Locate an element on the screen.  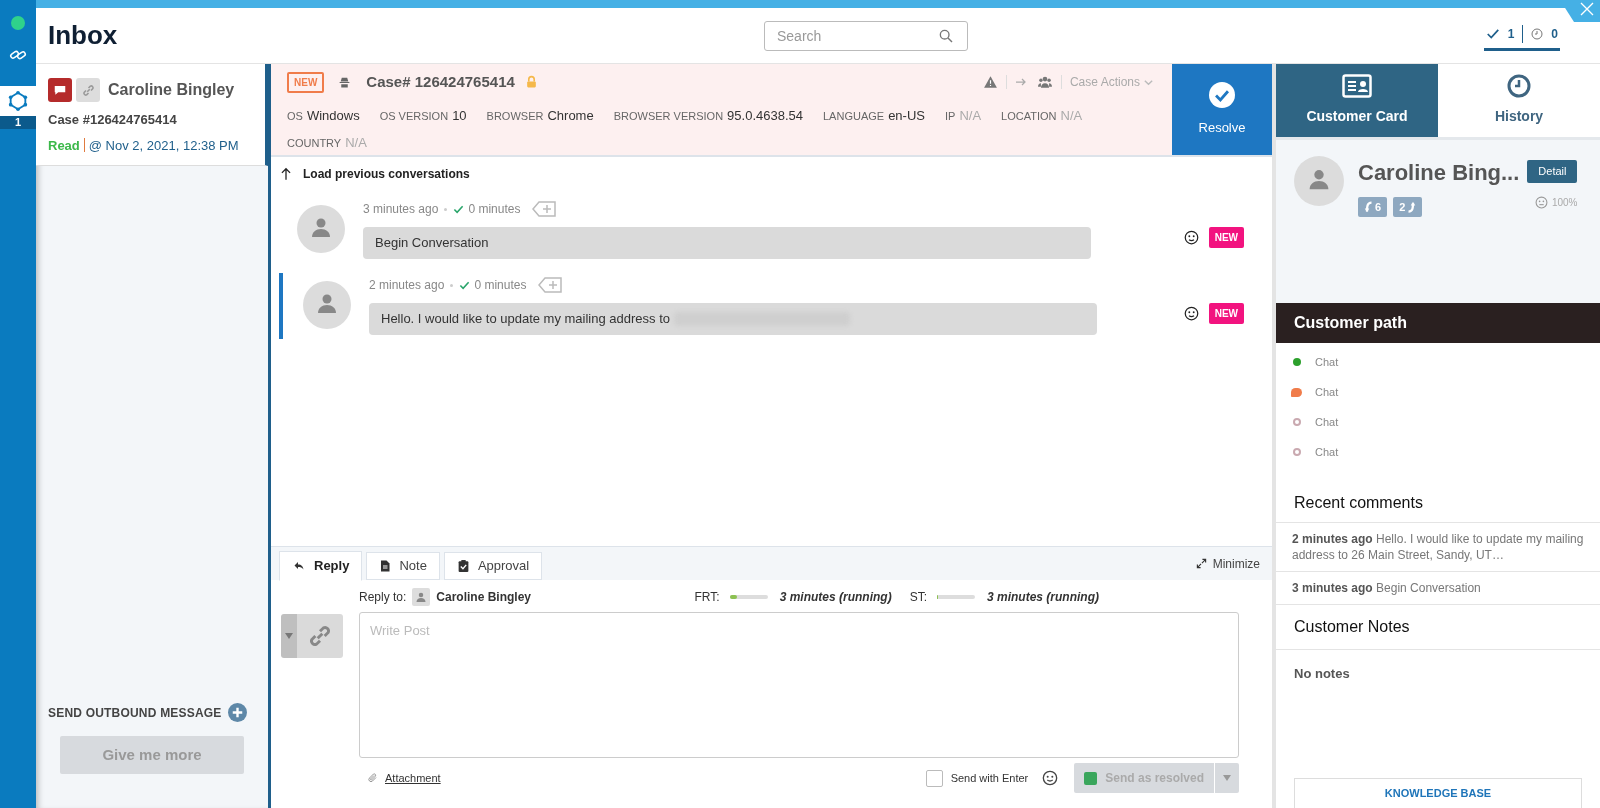
load-previous-button: Load previous conversations is located at coordinates (374, 174).